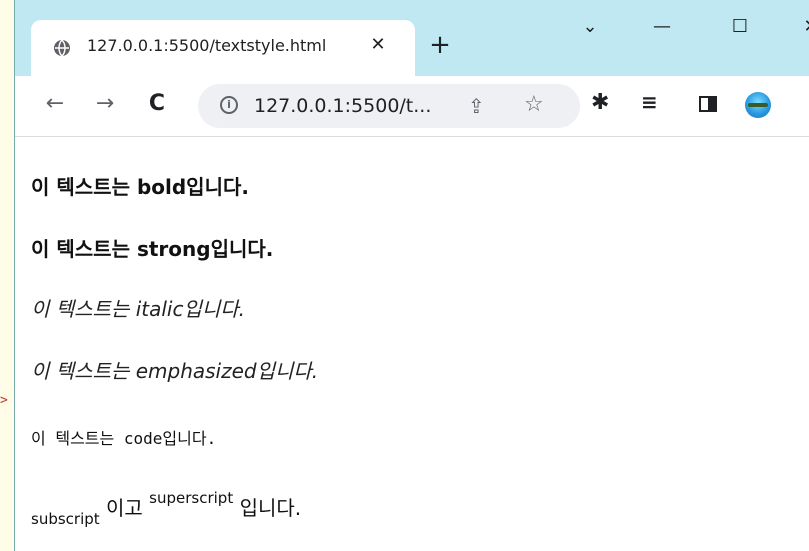 This screenshot has width=809, height=551. I want to click on code-line-prefix: 이 텍스트는, so click(77, 438).